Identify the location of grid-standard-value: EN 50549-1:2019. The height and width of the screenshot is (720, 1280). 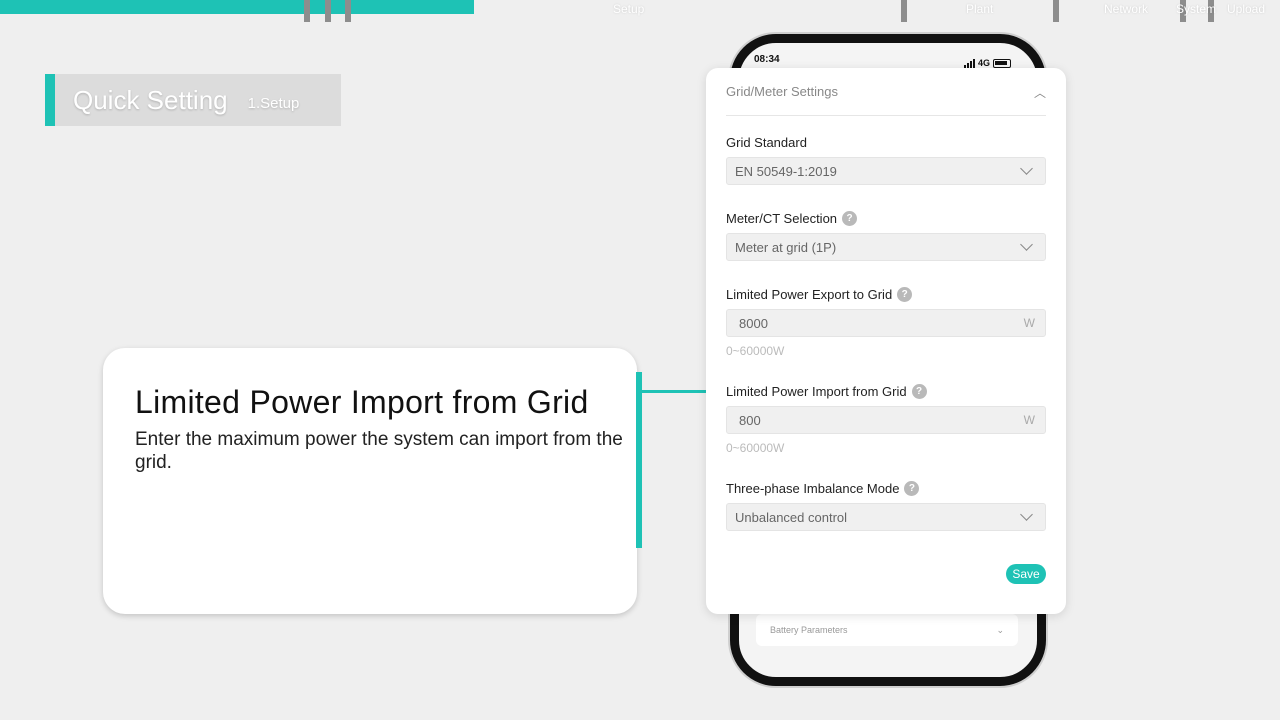
(786, 171).